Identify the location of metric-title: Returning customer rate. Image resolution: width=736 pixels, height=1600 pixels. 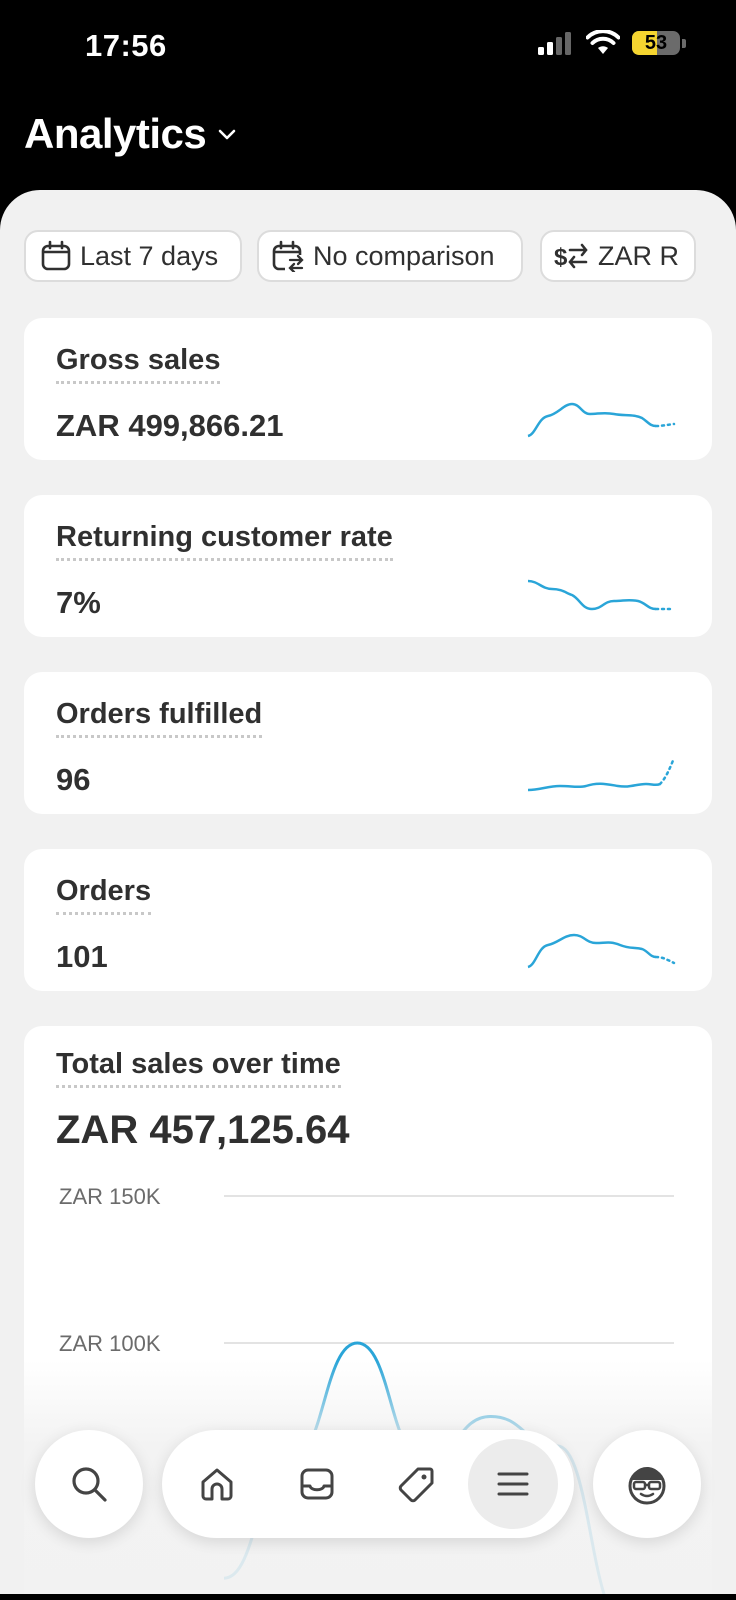
(224, 541).